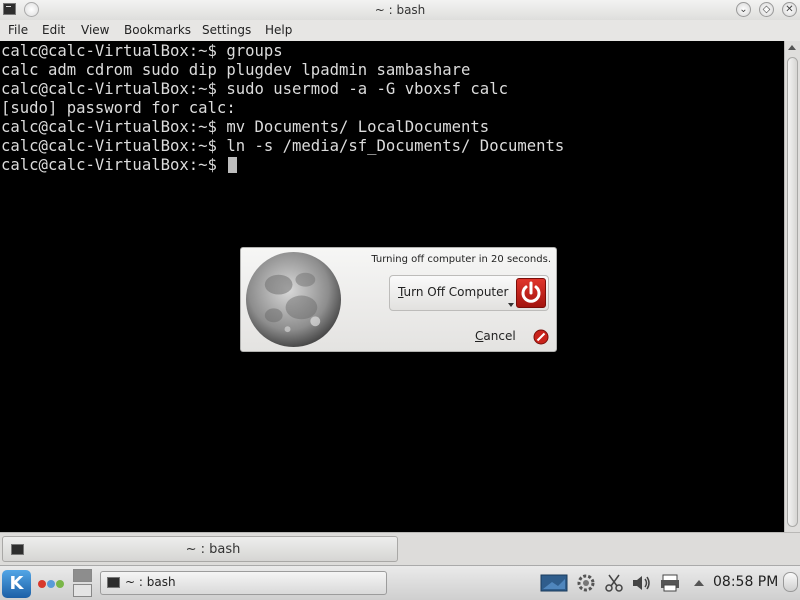 This screenshot has height=600, width=800. Describe the element at coordinates (789, 9) in the screenshot. I see `close-button: ✕` at that location.